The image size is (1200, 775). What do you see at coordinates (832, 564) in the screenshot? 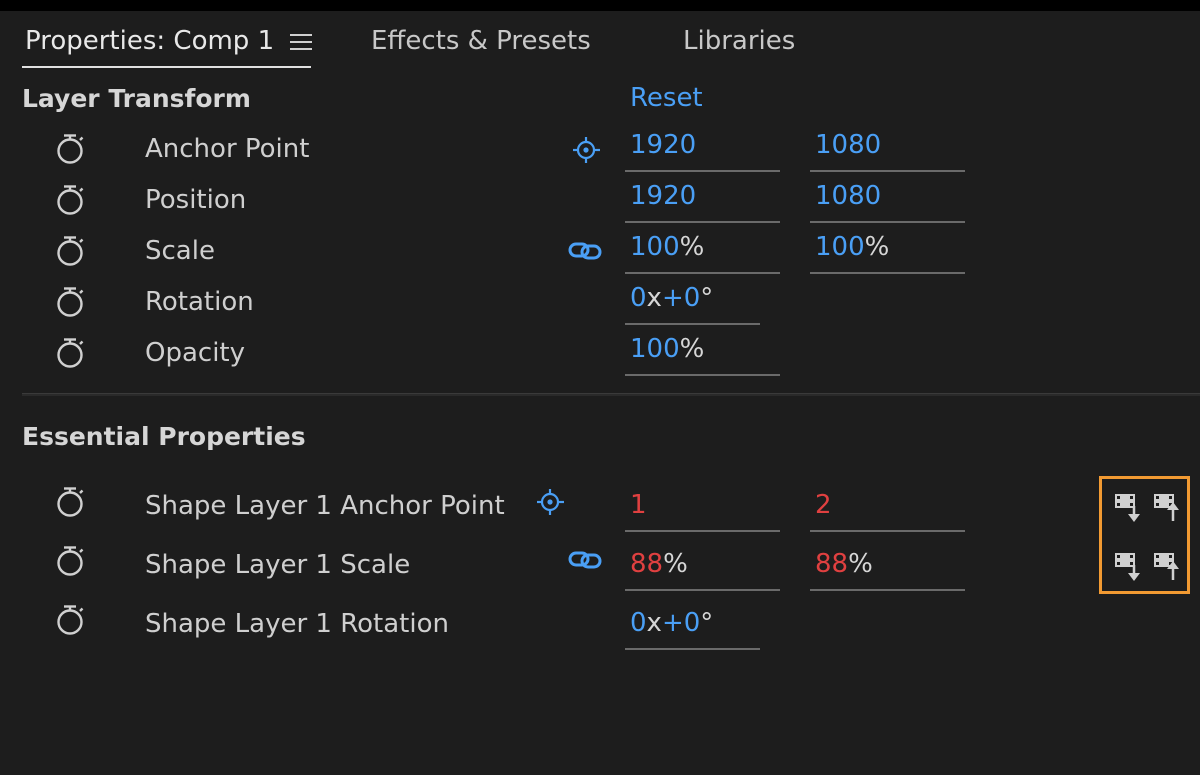
I see `shape-scale-y-value: 88` at bounding box center [832, 564].